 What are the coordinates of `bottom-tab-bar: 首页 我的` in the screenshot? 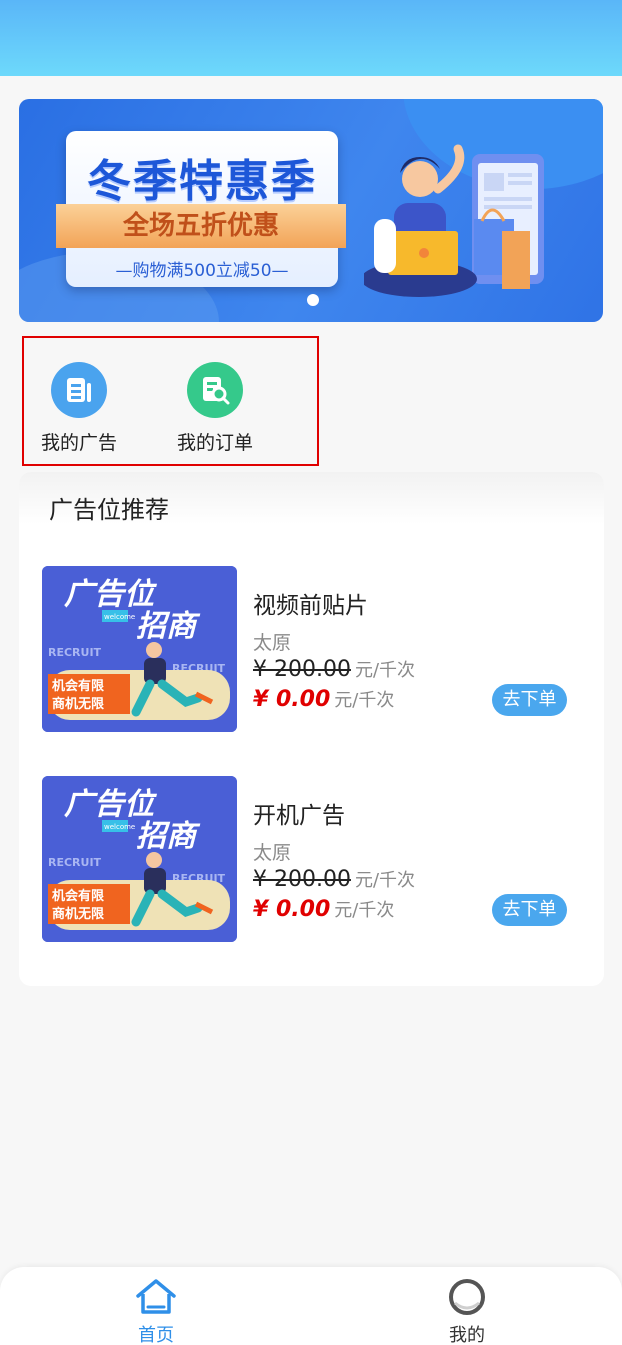 It's located at (311, 1306).